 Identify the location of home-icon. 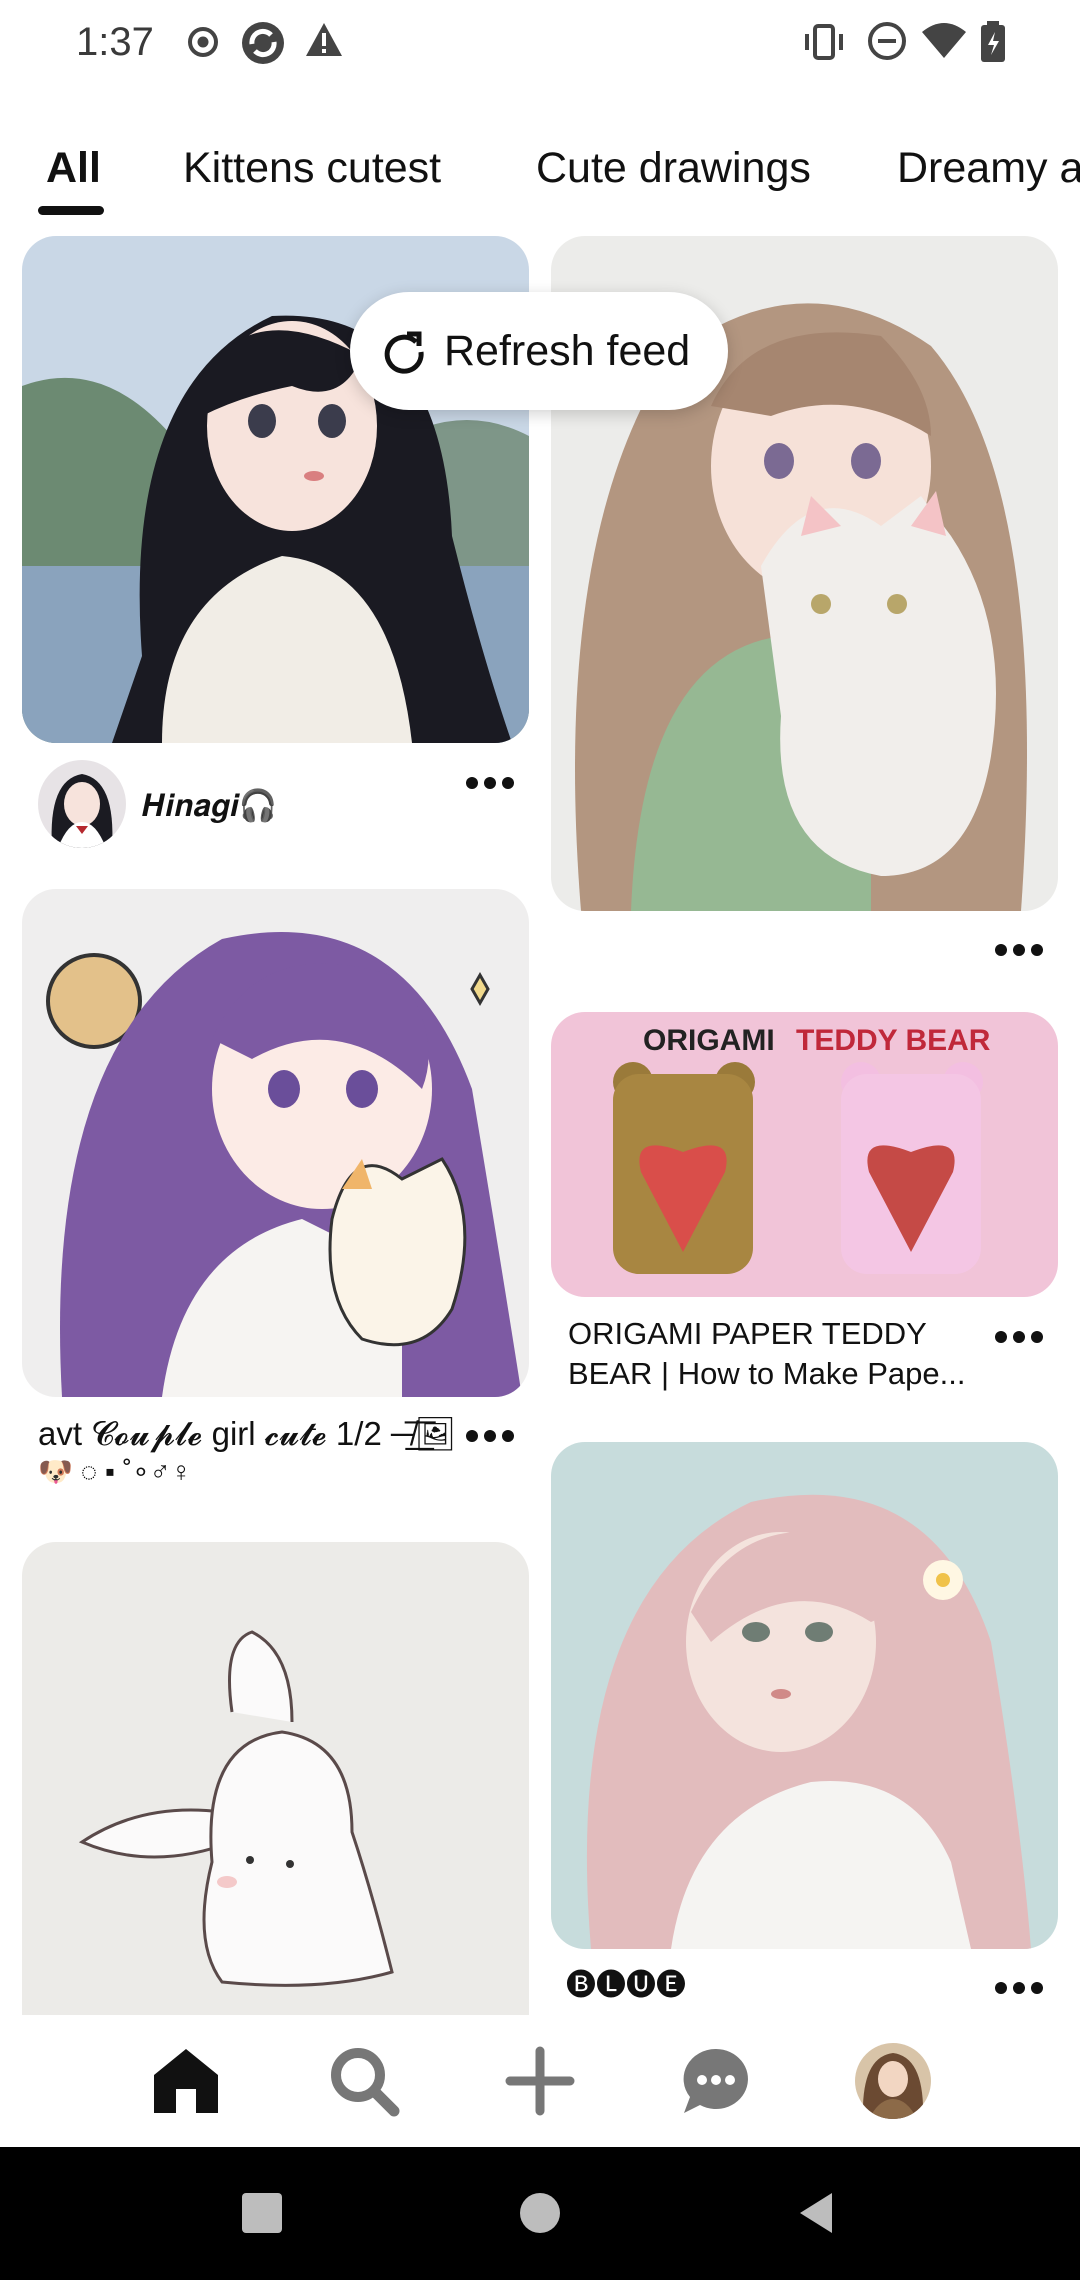
(186, 2081).